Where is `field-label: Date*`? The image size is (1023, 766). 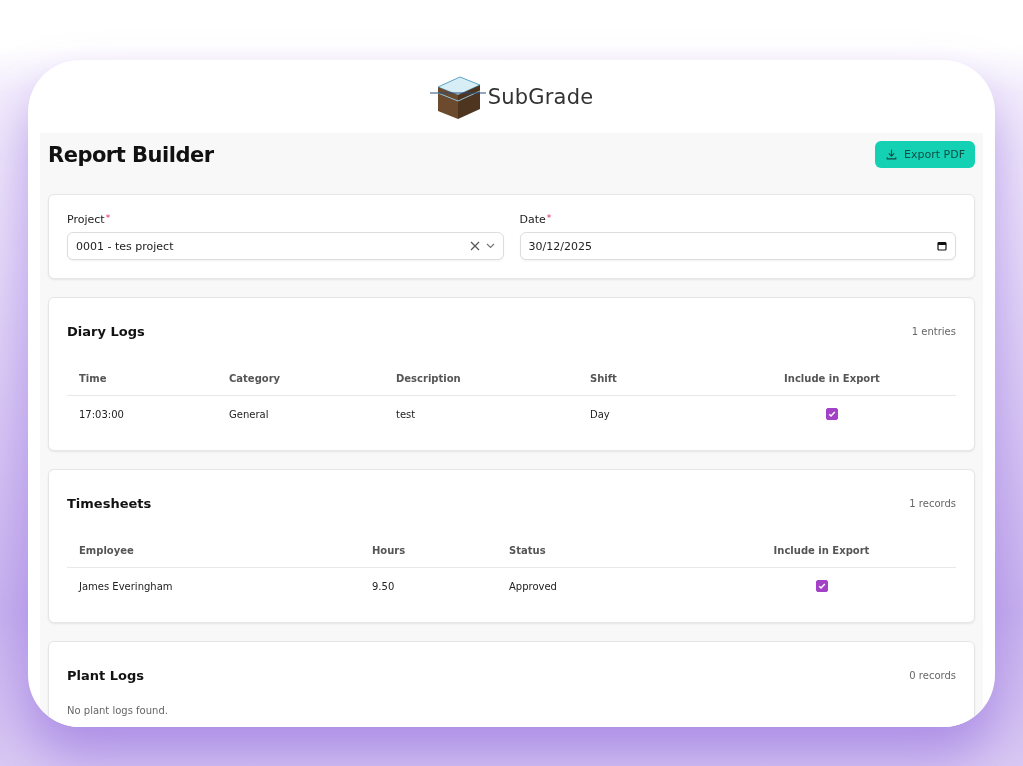
field-label: Date* is located at coordinates (536, 219).